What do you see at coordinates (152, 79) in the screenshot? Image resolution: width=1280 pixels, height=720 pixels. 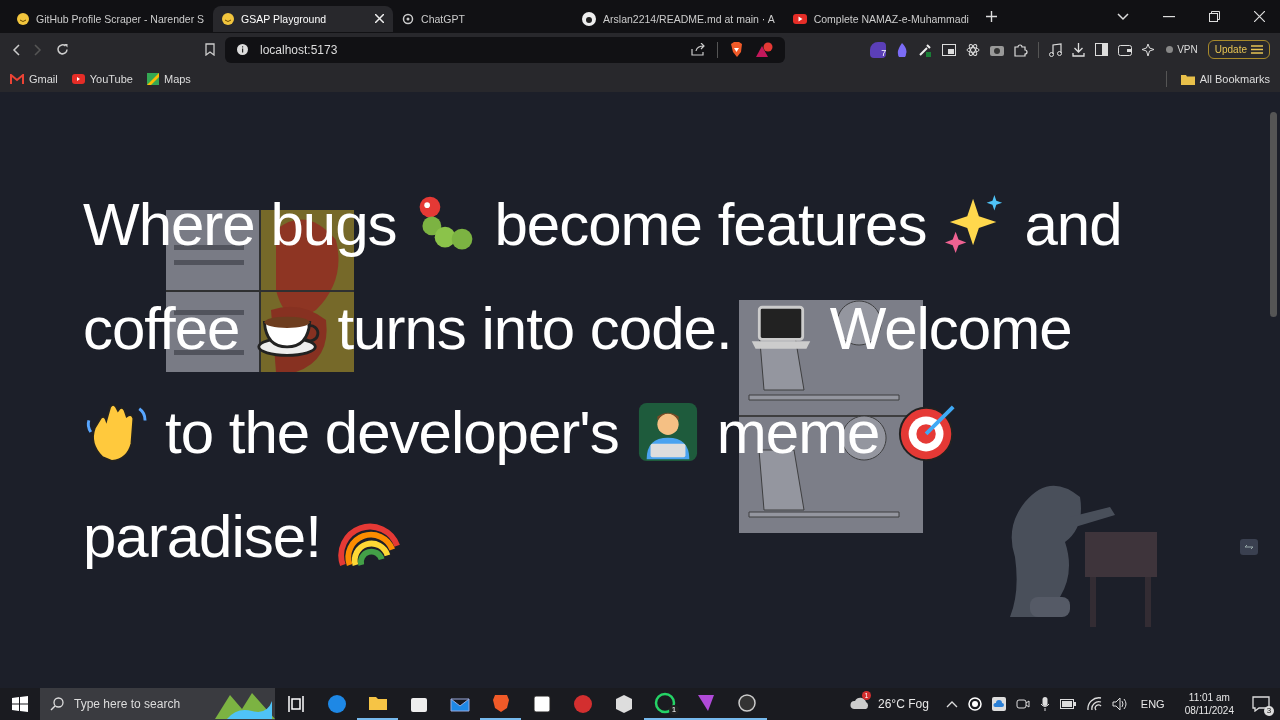 I see `map-icon` at bounding box center [152, 79].